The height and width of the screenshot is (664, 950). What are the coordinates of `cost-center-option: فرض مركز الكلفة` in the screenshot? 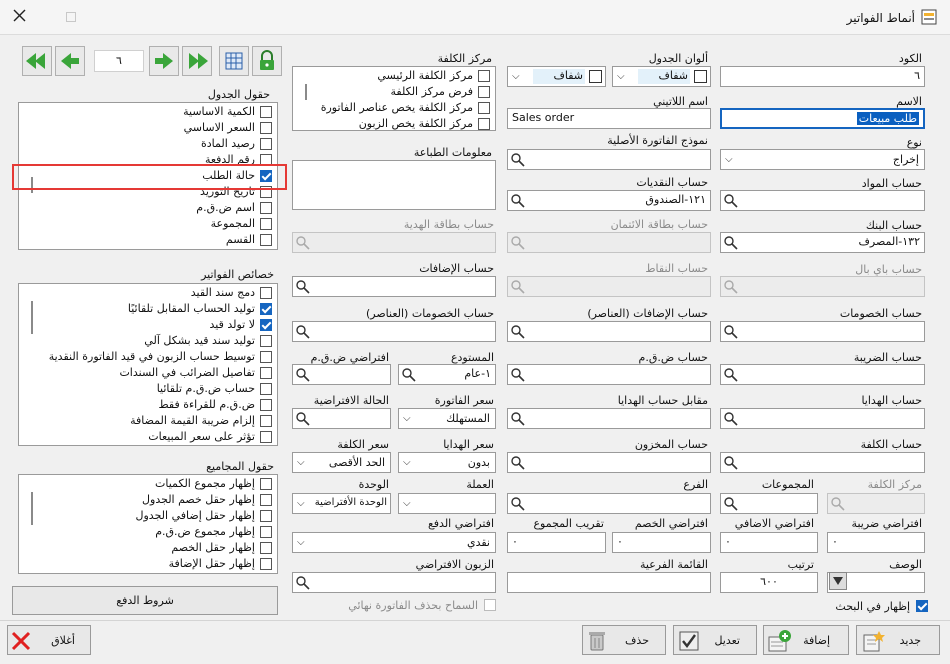 It's located at (394, 92).